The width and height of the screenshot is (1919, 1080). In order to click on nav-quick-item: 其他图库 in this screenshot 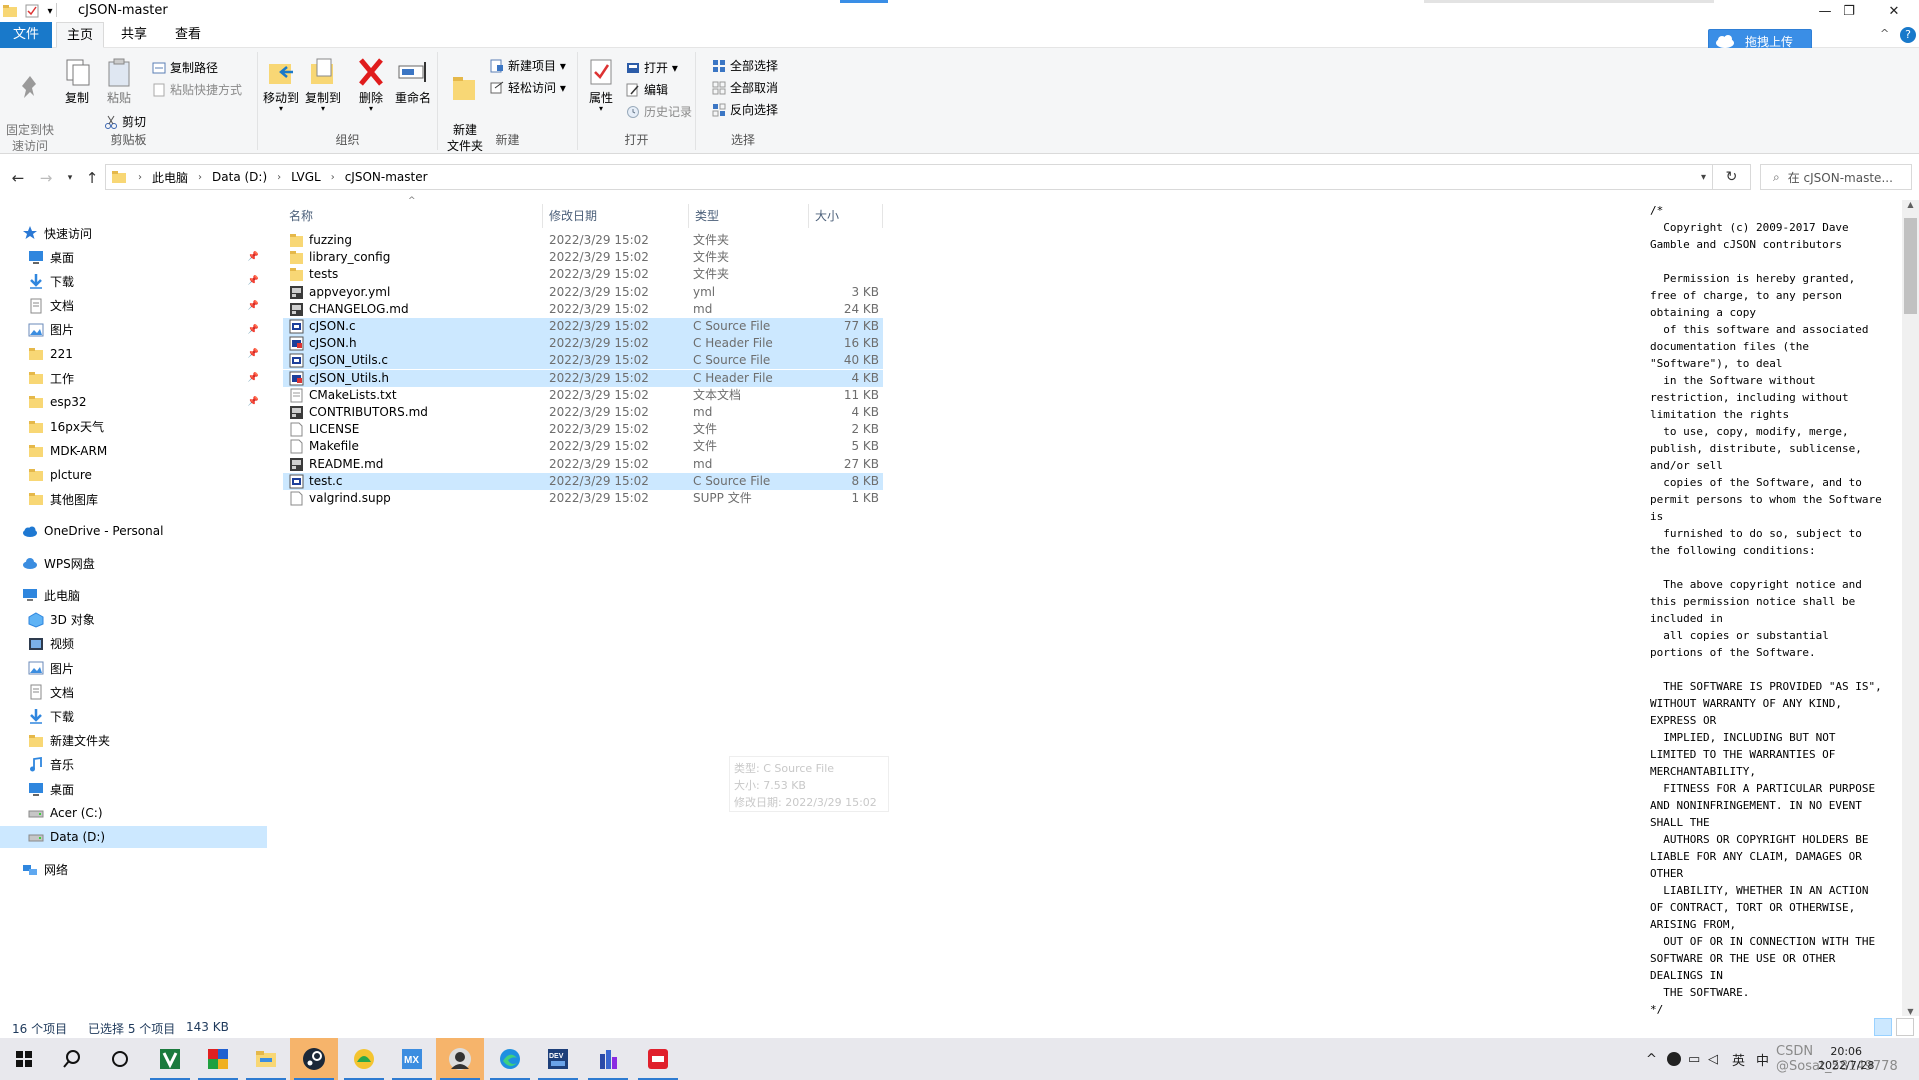, I will do `click(133, 499)`.